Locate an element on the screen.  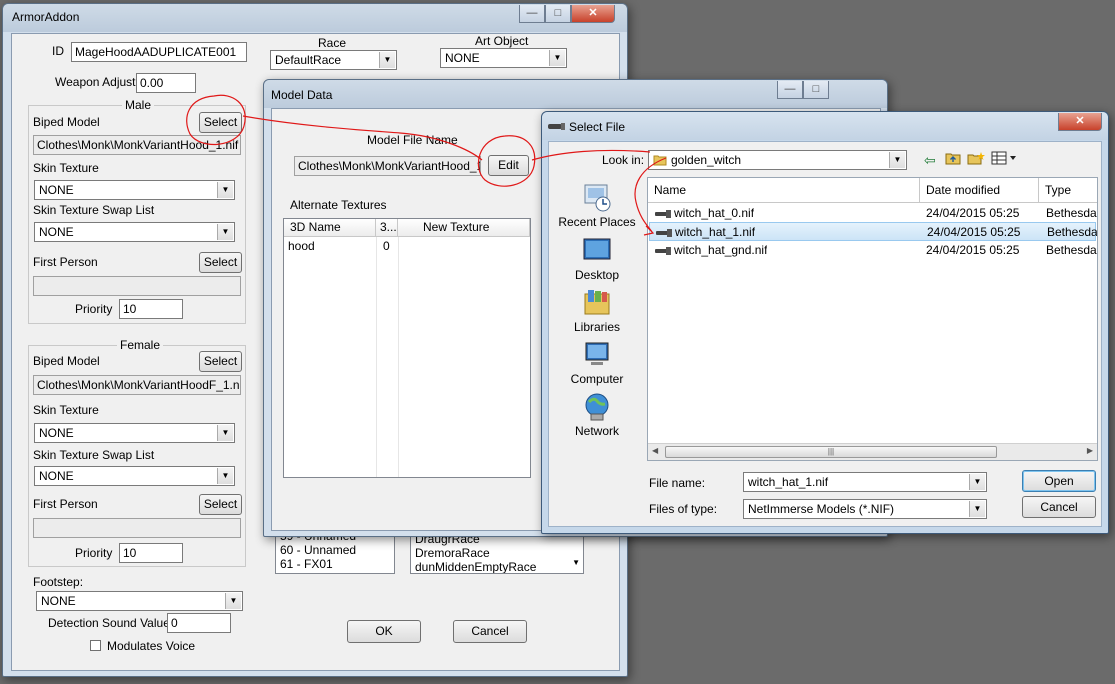
alternate-textures-table: 3D Name 3... New Texture hood 0 is located at coordinates (407, 348).